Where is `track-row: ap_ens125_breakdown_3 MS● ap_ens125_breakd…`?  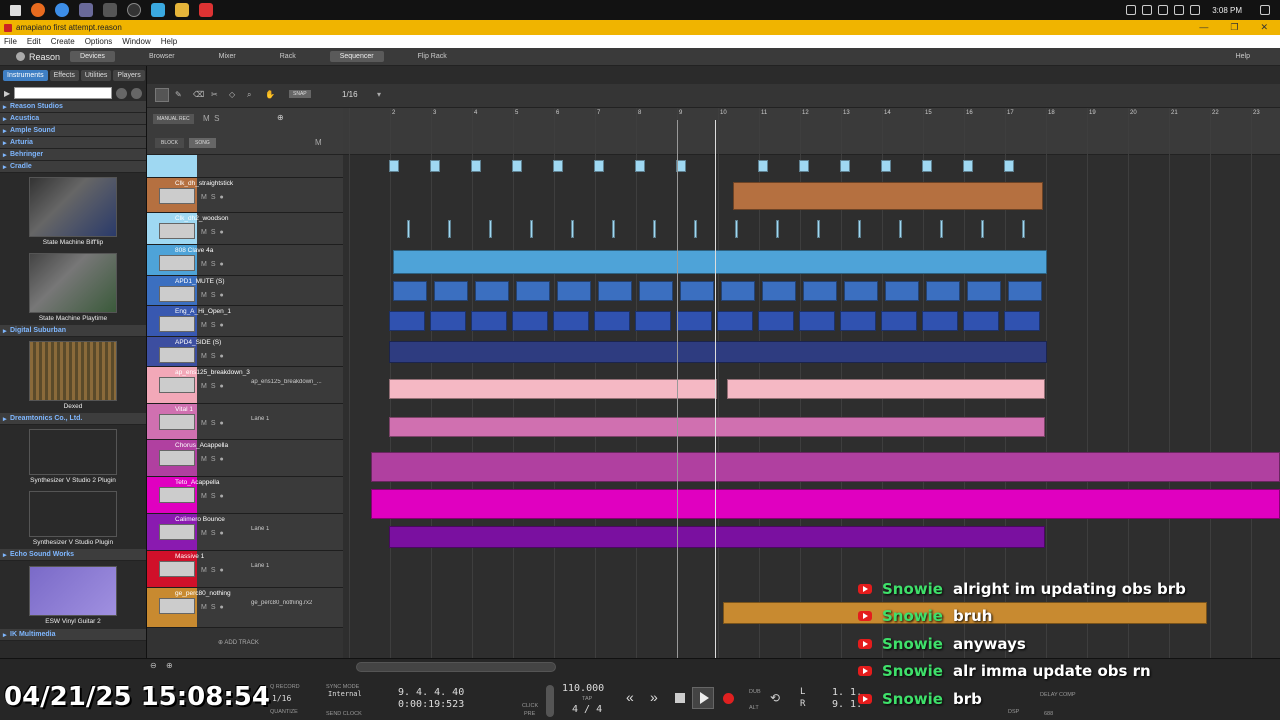 track-row: ap_ens125_breakdown_3 MS● ap_ens125_breakd… is located at coordinates (245, 385).